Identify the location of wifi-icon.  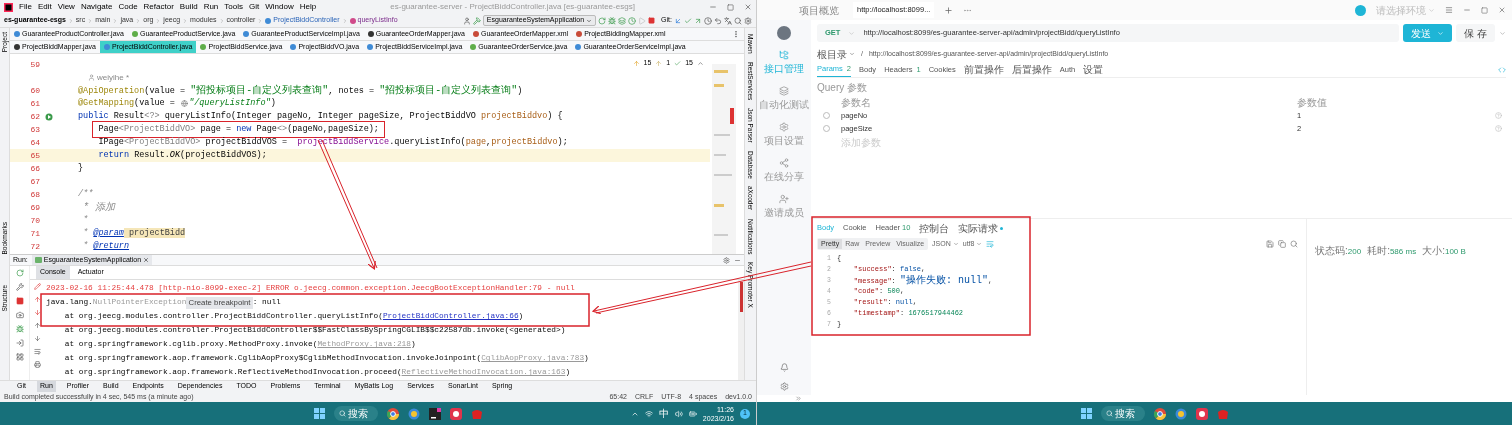
(648, 413).